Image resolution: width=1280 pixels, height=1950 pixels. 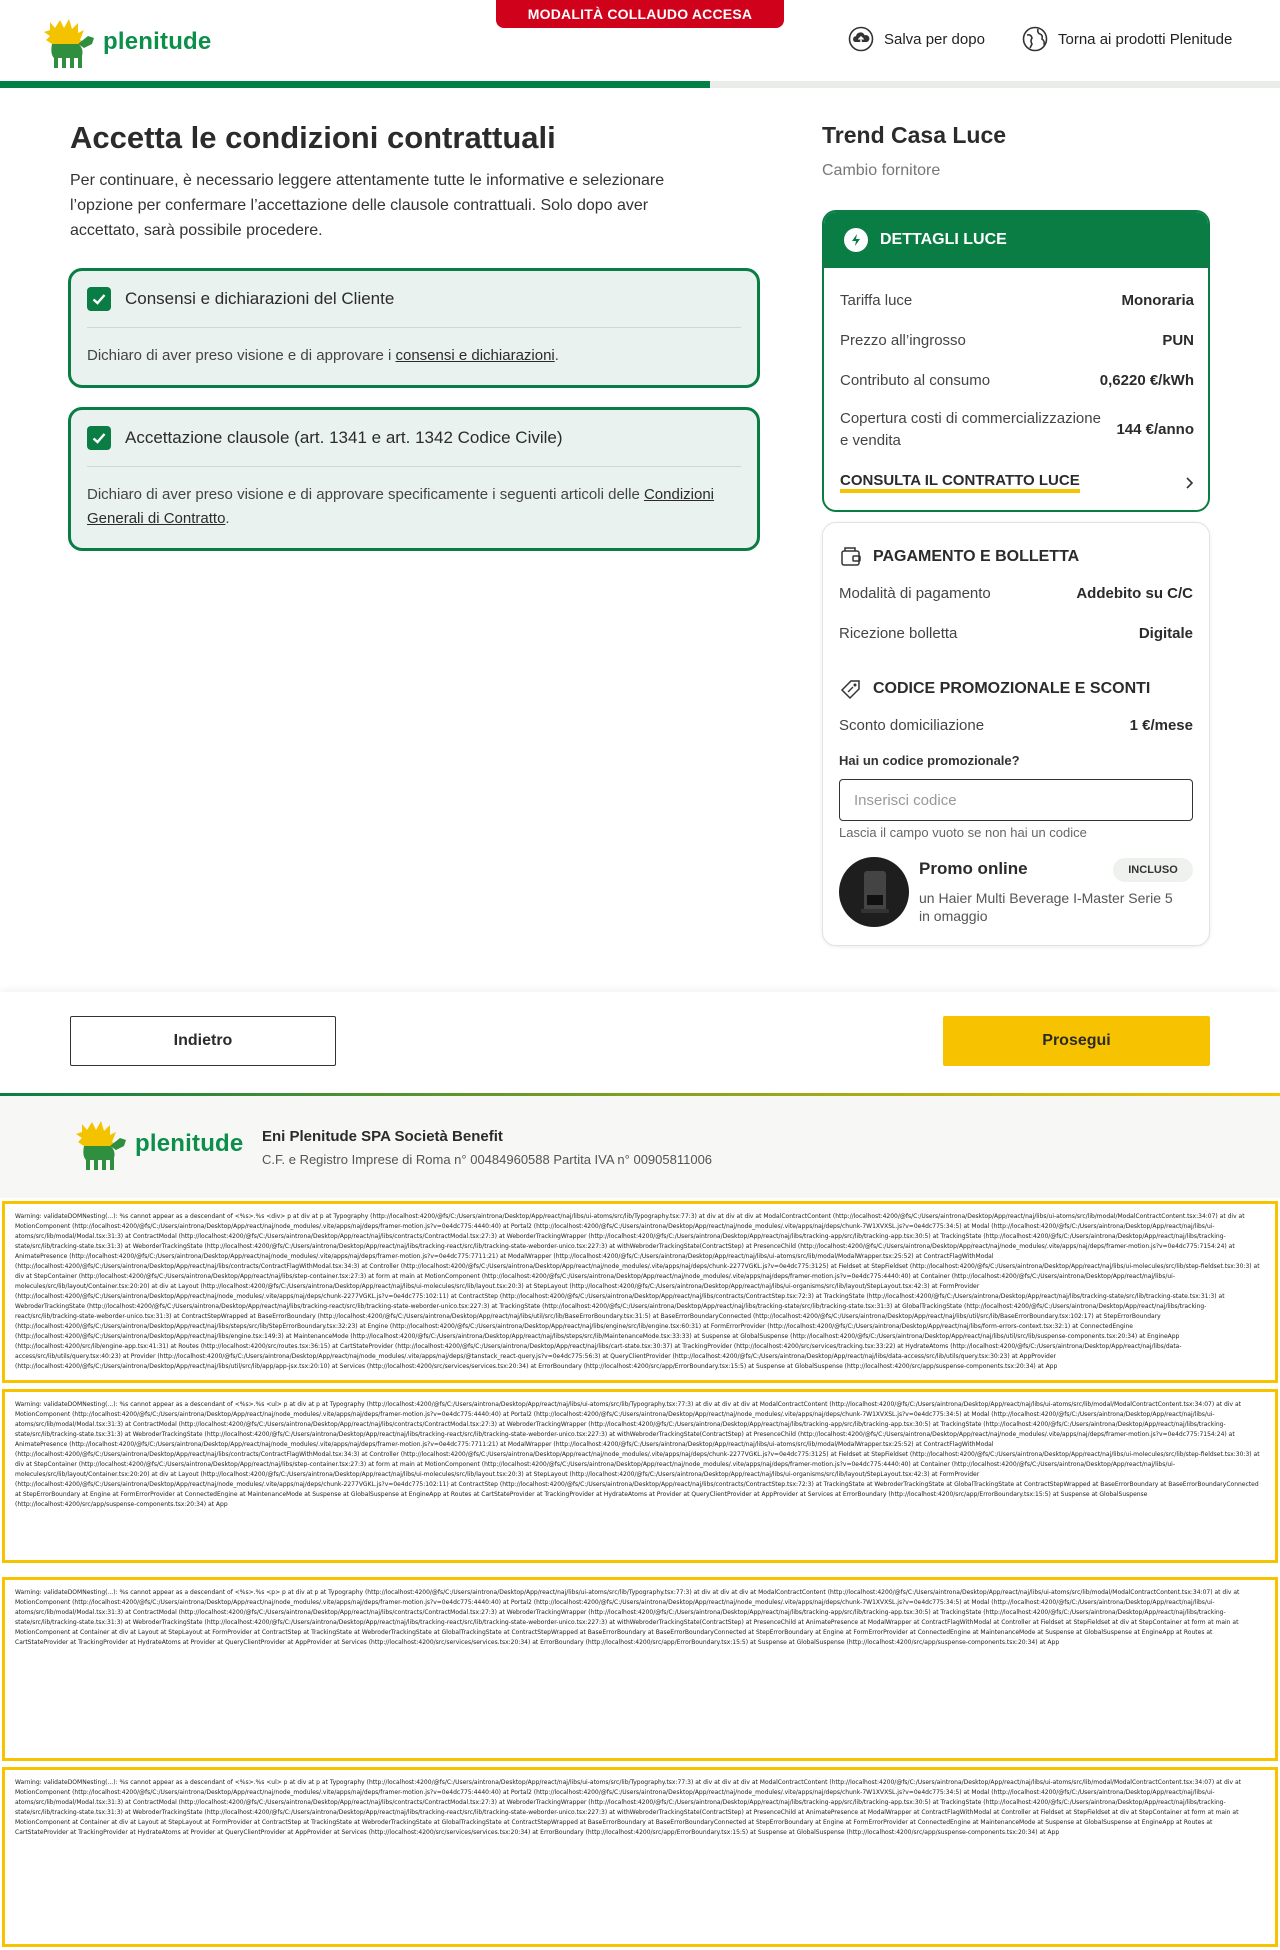 I want to click on step-navigation: Indietro Prosegui, so click(x=640, y=1043).